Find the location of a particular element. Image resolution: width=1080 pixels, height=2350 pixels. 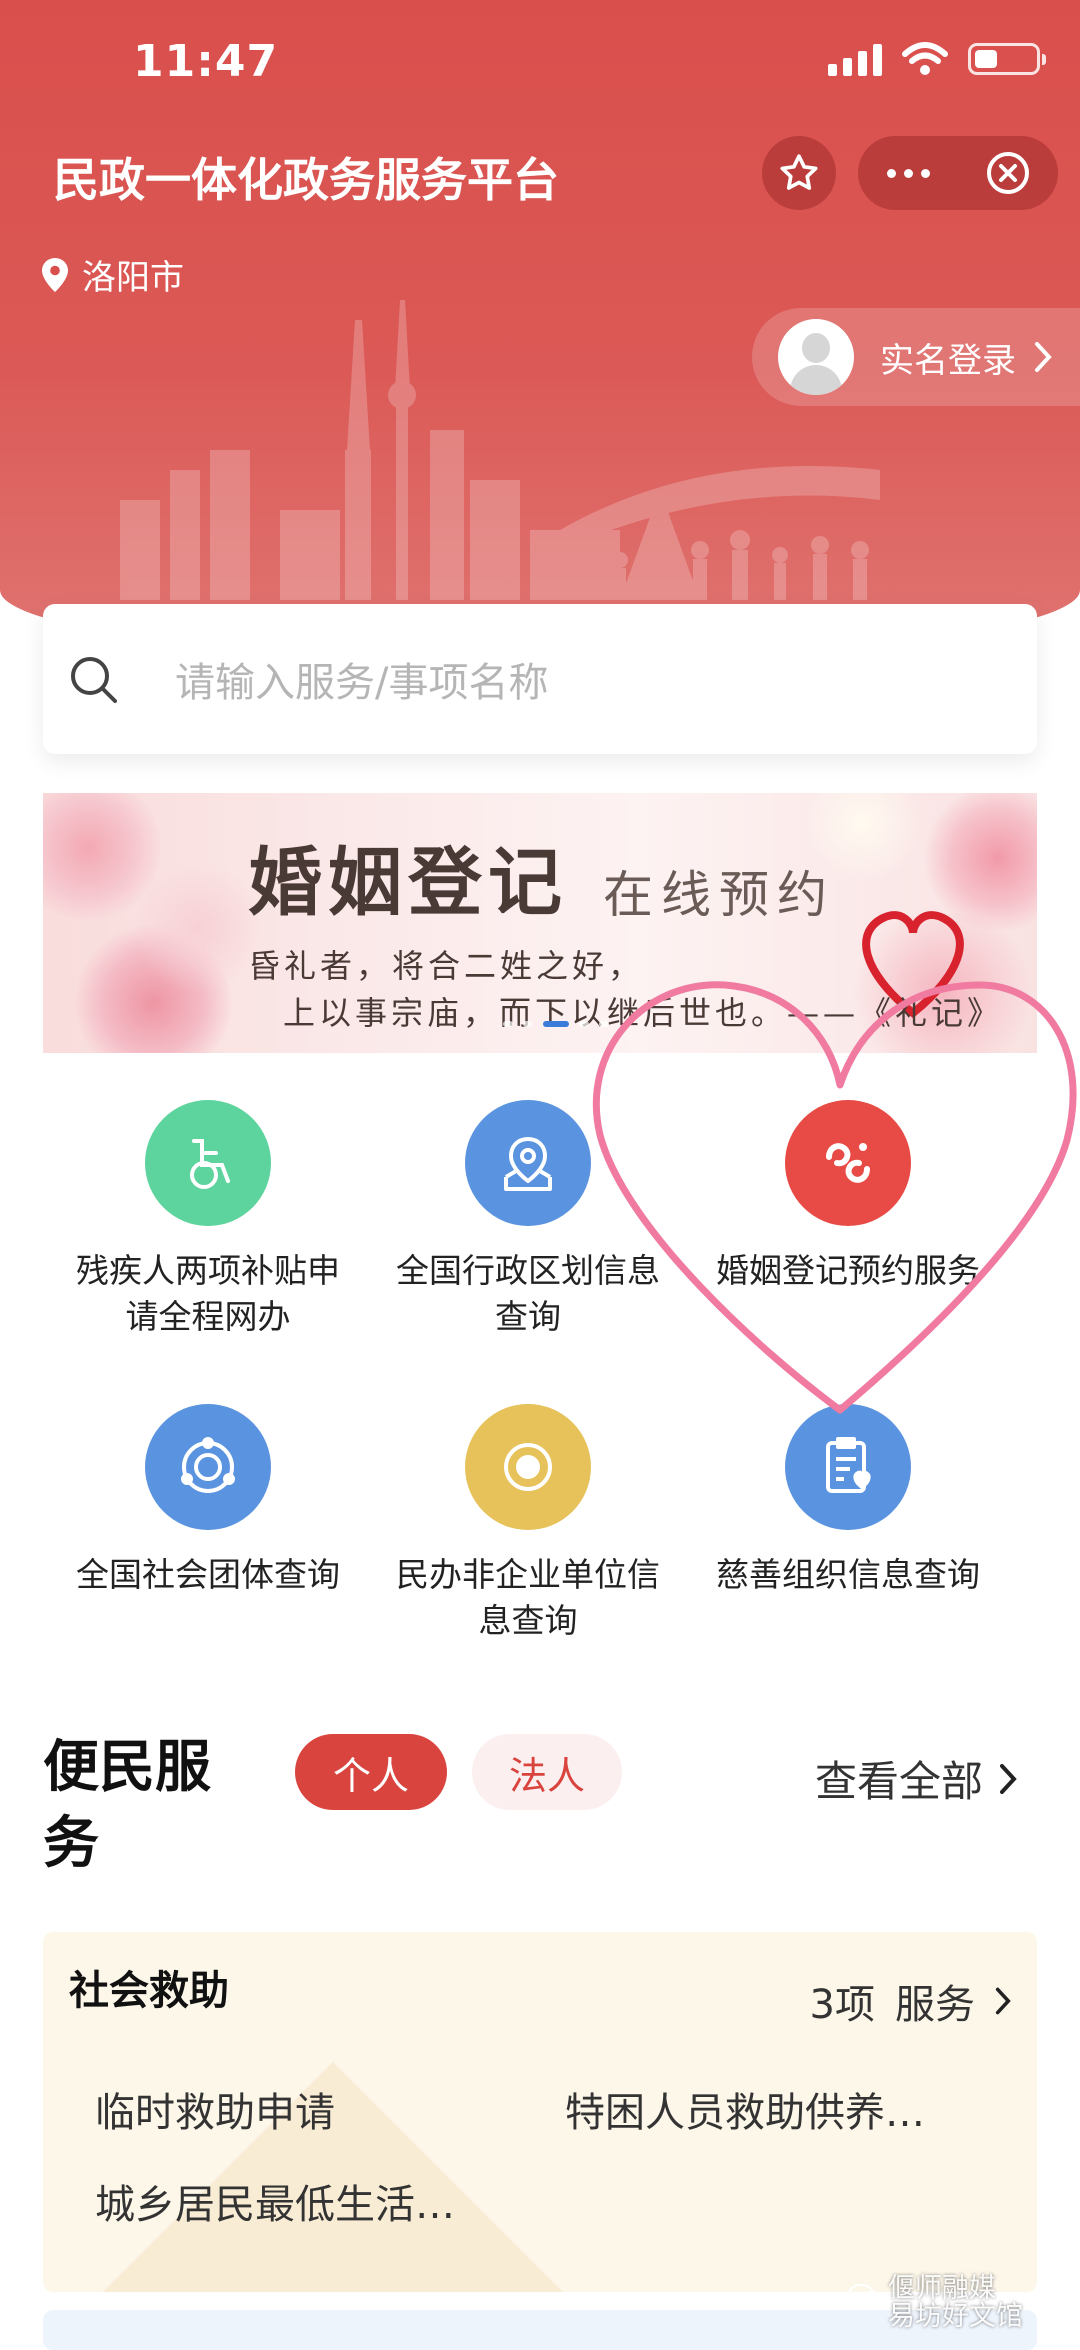

service-private-nonenterprise: 民办非企业单位信息查询 is located at coordinates (528, 1524).